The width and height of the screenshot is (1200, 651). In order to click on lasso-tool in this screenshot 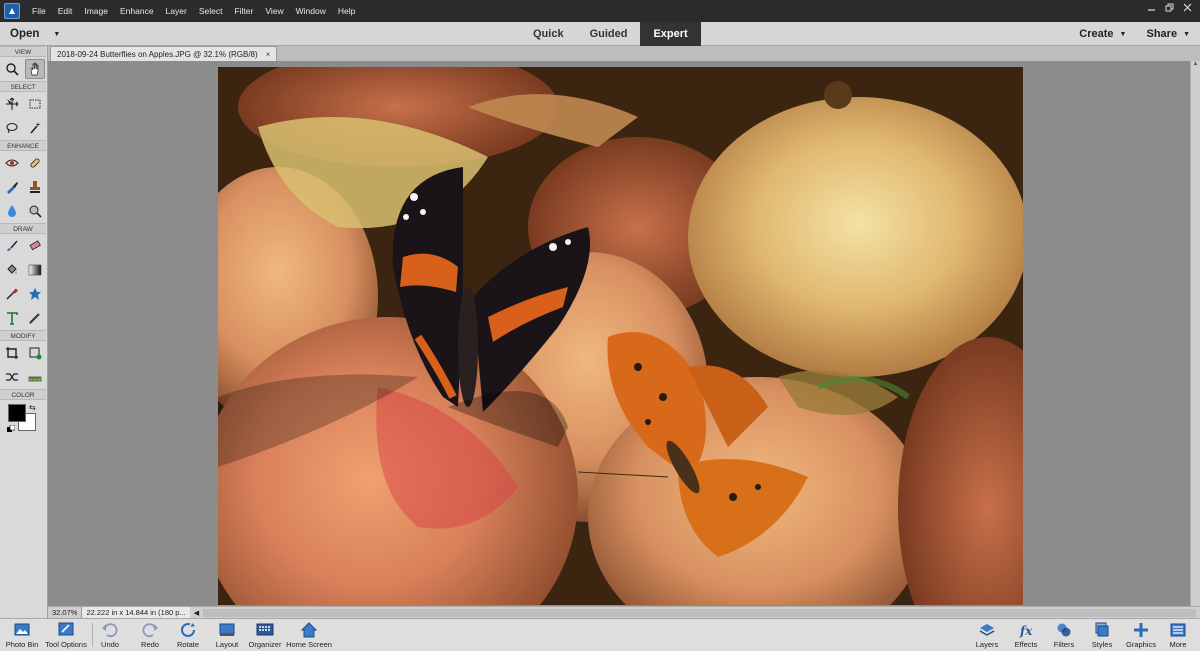, I will do `click(12, 128)`.